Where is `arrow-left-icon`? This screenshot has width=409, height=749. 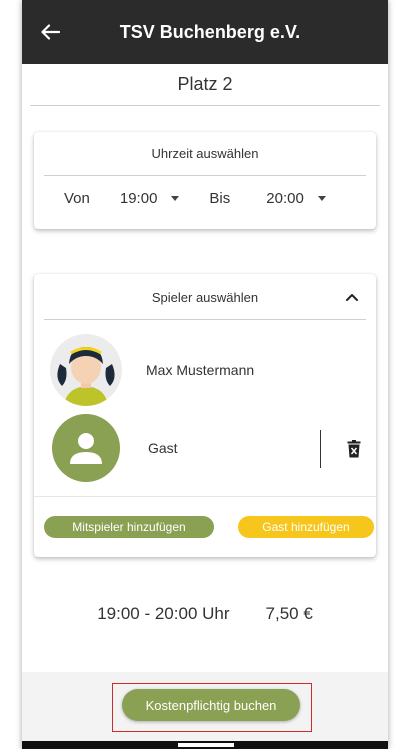
arrow-left-icon is located at coordinates (50, 32).